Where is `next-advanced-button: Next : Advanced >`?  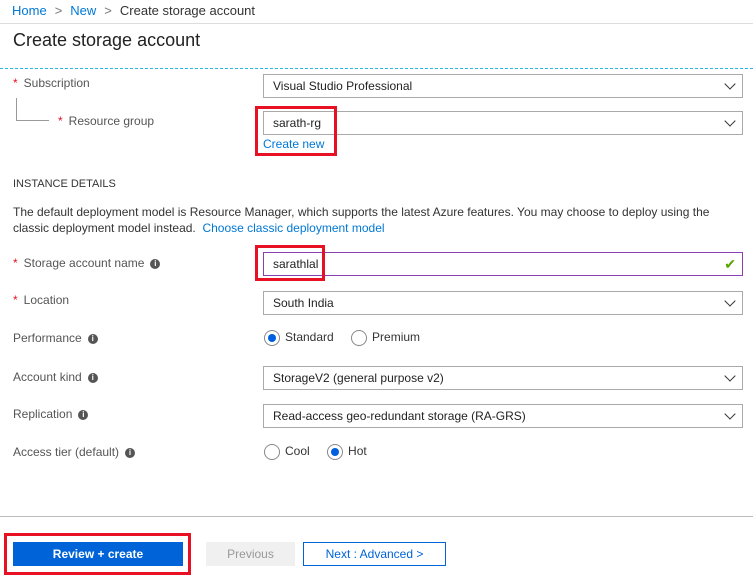
next-advanced-button: Next : Advanced > is located at coordinates (374, 554).